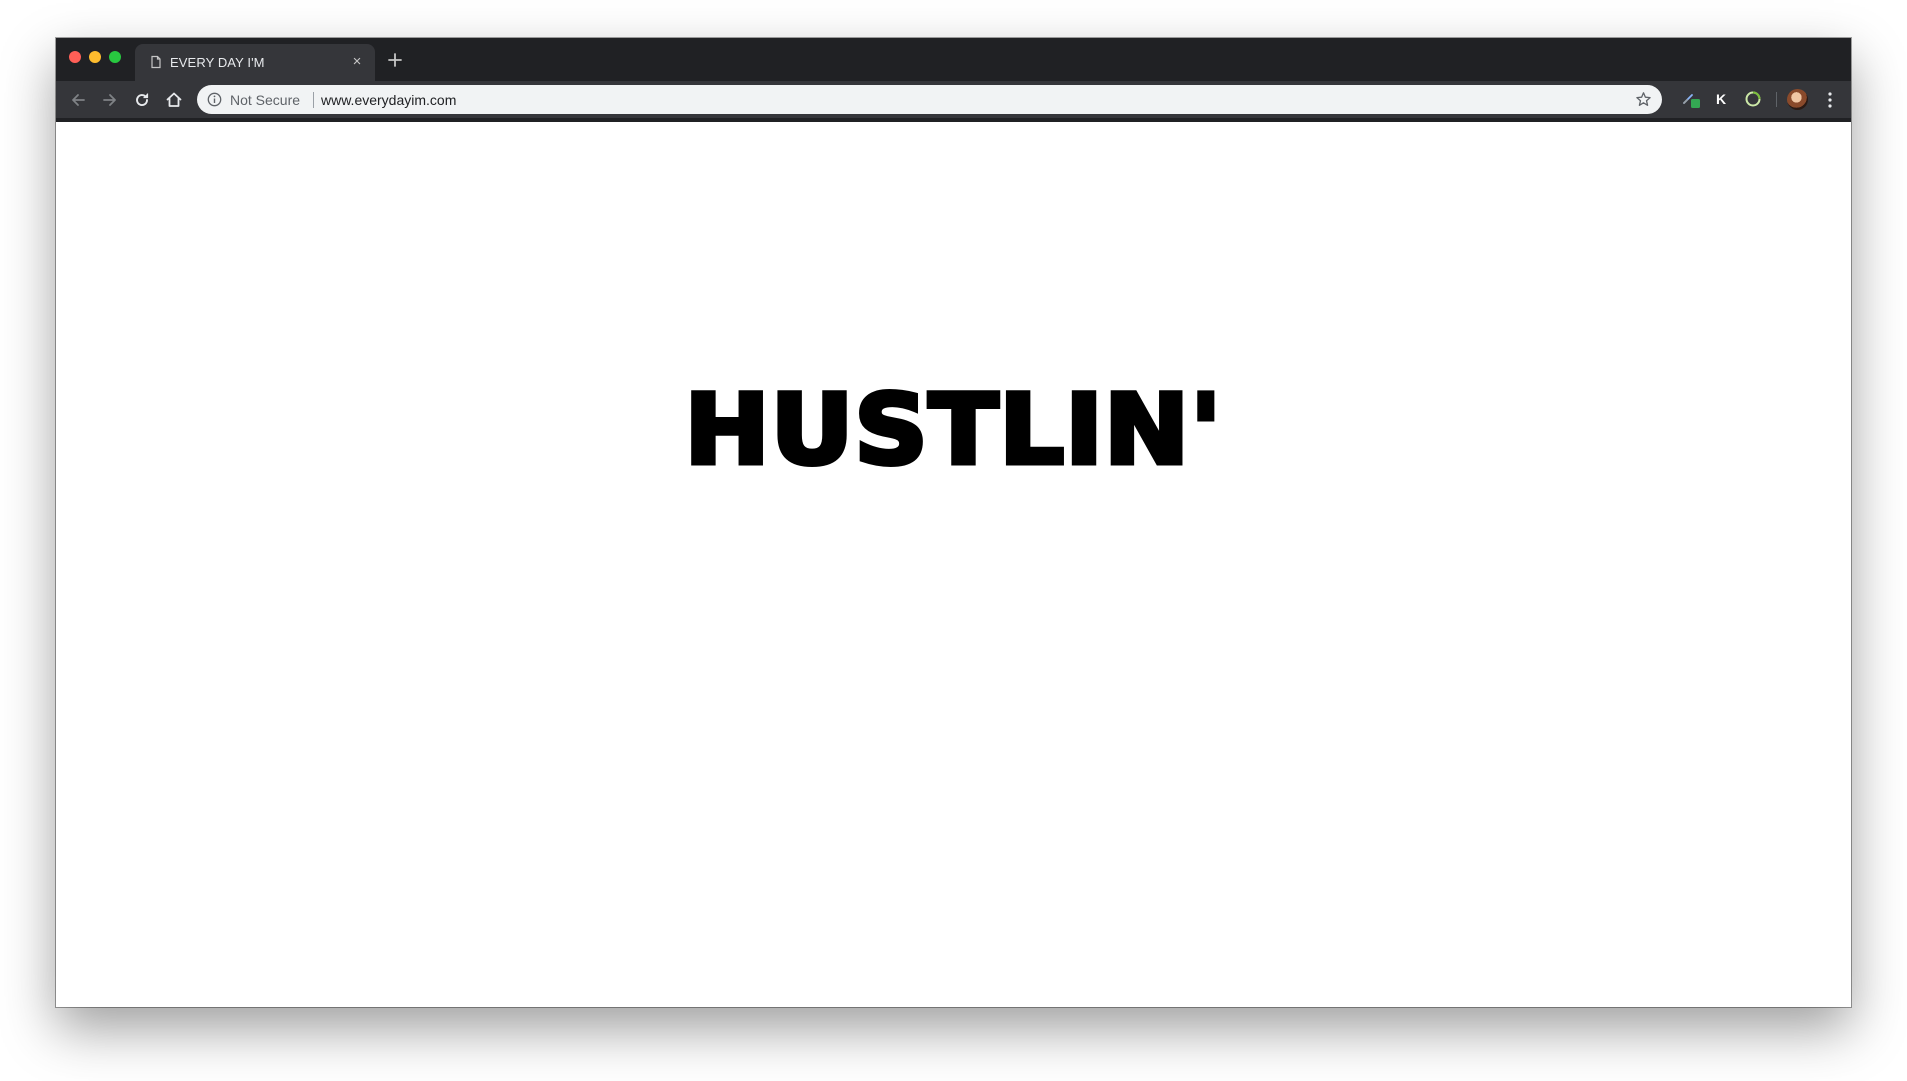 The image size is (1907, 1081). What do you see at coordinates (395, 60) in the screenshot?
I see `new-tab-icon` at bounding box center [395, 60].